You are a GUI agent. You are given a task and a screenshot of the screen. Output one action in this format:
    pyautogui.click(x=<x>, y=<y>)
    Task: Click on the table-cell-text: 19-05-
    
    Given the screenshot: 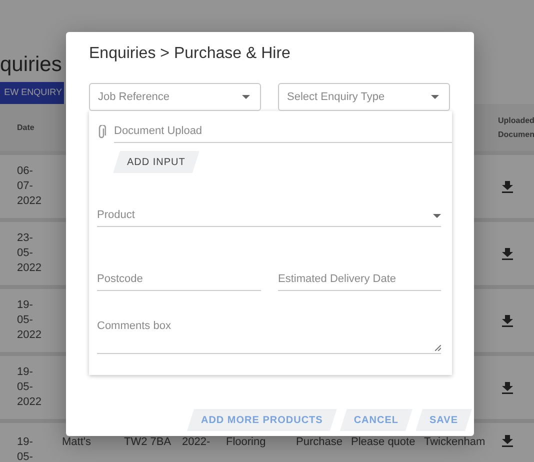 What is the action you would take?
    pyautogui.click(x=25, y=448)
    